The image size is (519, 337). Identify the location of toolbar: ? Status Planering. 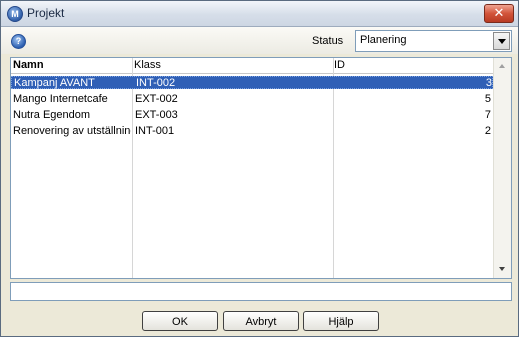
(259, 40).